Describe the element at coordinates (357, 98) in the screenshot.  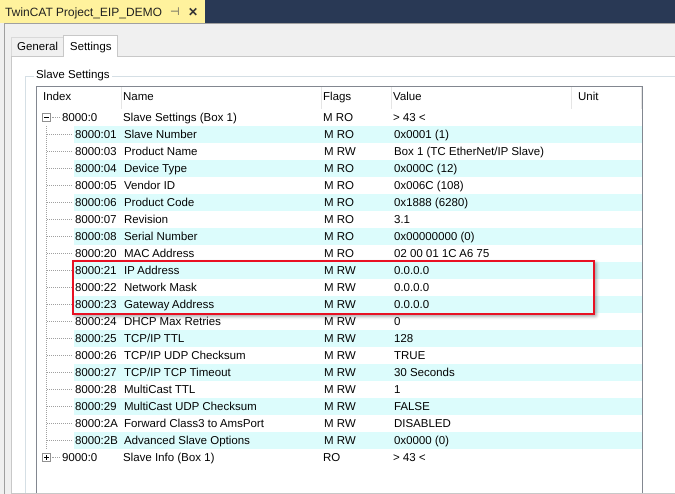
I see `column-header: Flags` at that location.